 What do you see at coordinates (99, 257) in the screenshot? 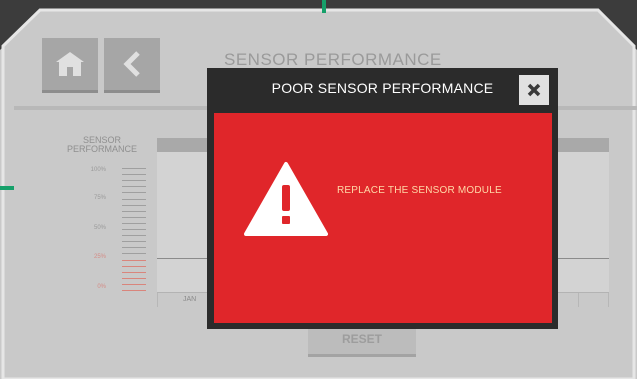
I see `tick-label-25: 25%` at bounding box center [99, 257].